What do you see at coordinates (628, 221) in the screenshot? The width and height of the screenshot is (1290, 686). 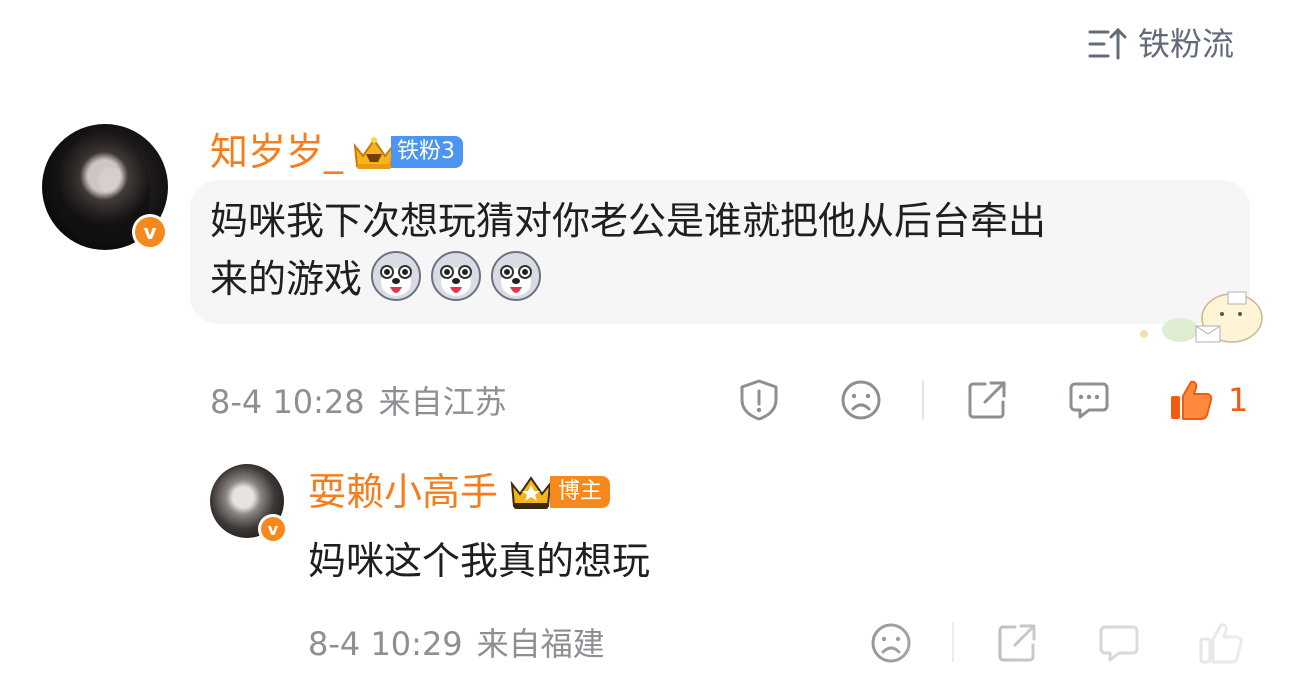 I see `comment-text-line1: 妈咪我下次想玩猜对你老公是谁就把他从后台牵出` at bounding box center [628, 221].